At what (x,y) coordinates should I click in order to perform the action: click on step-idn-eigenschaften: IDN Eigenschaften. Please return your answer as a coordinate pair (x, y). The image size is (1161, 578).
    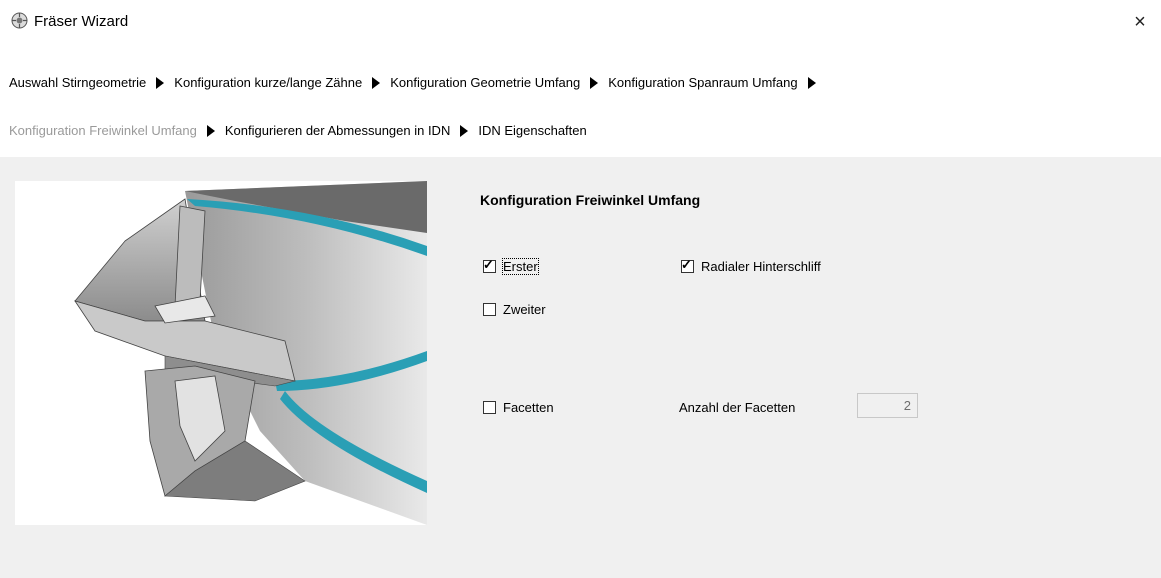
    Looking at the image, I should click on (532, 130).